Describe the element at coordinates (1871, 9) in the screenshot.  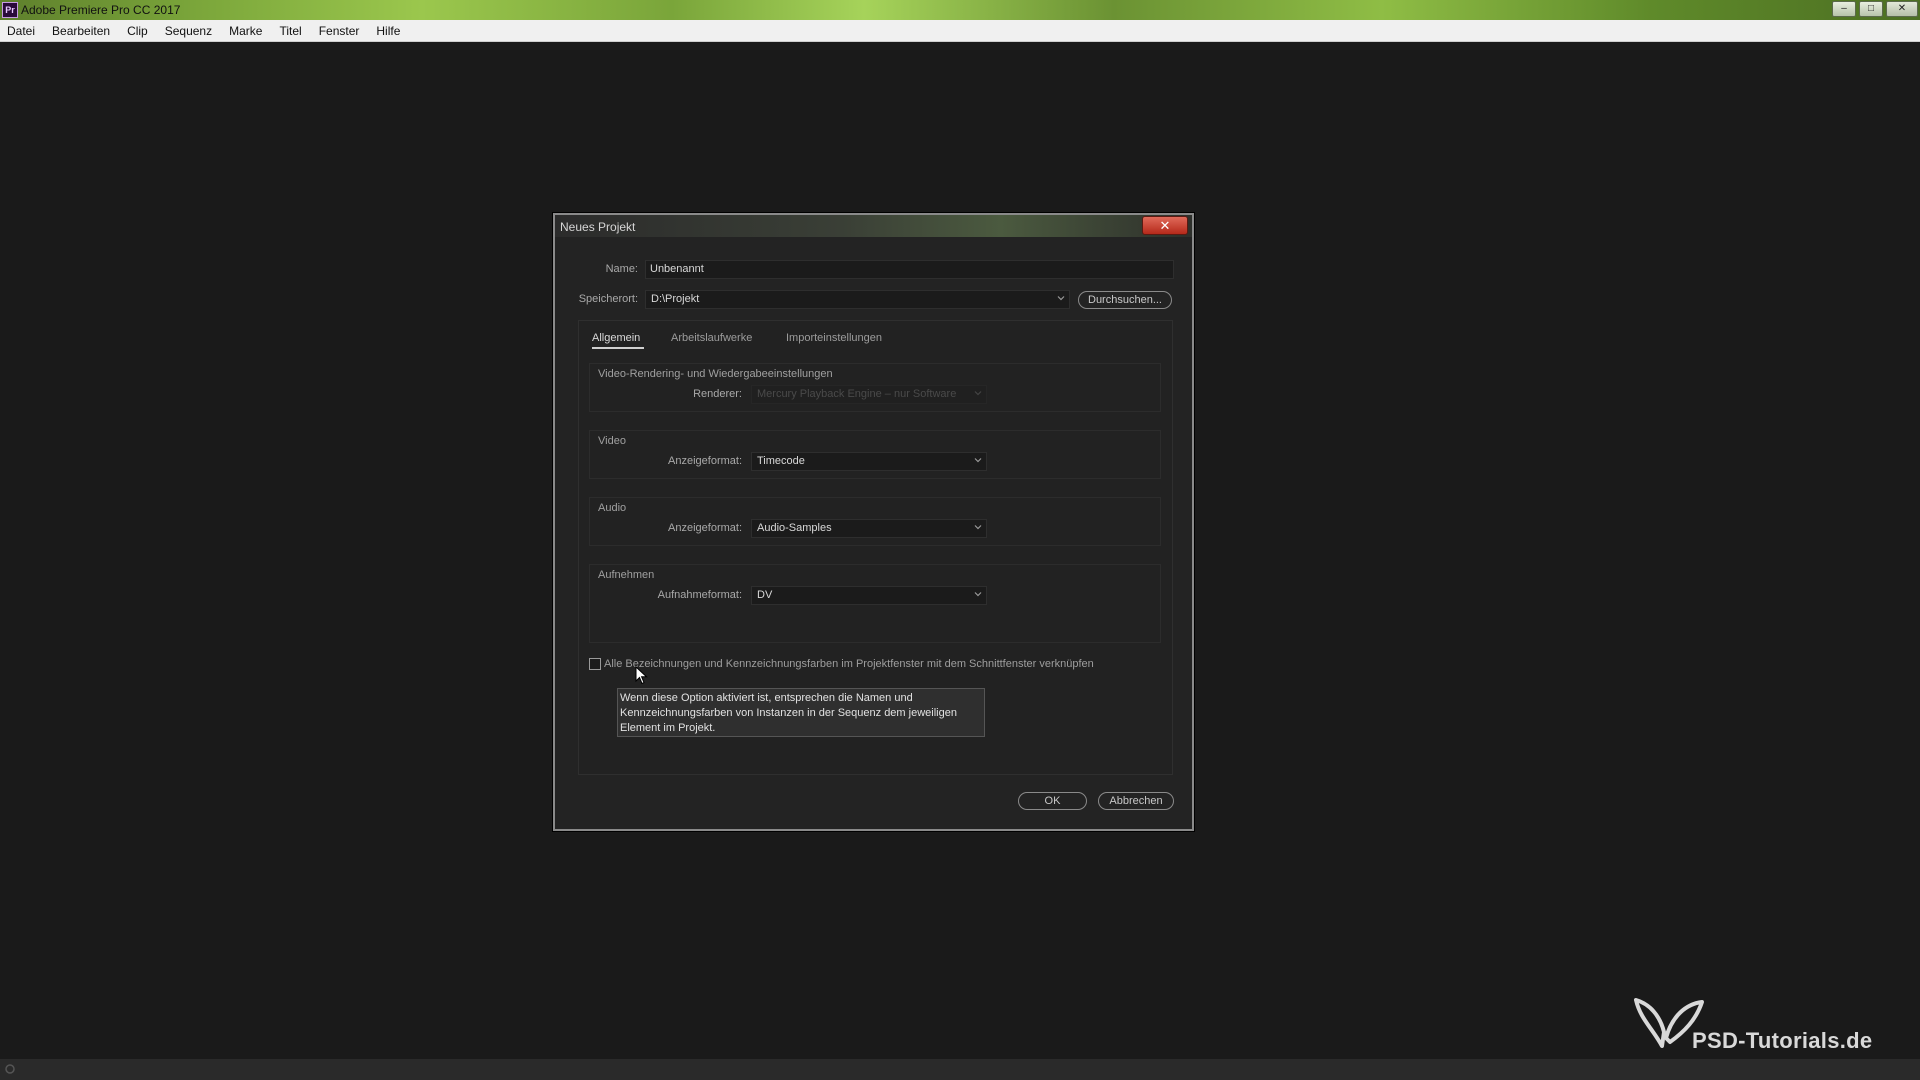
I see `maximize-button: □` at that location.